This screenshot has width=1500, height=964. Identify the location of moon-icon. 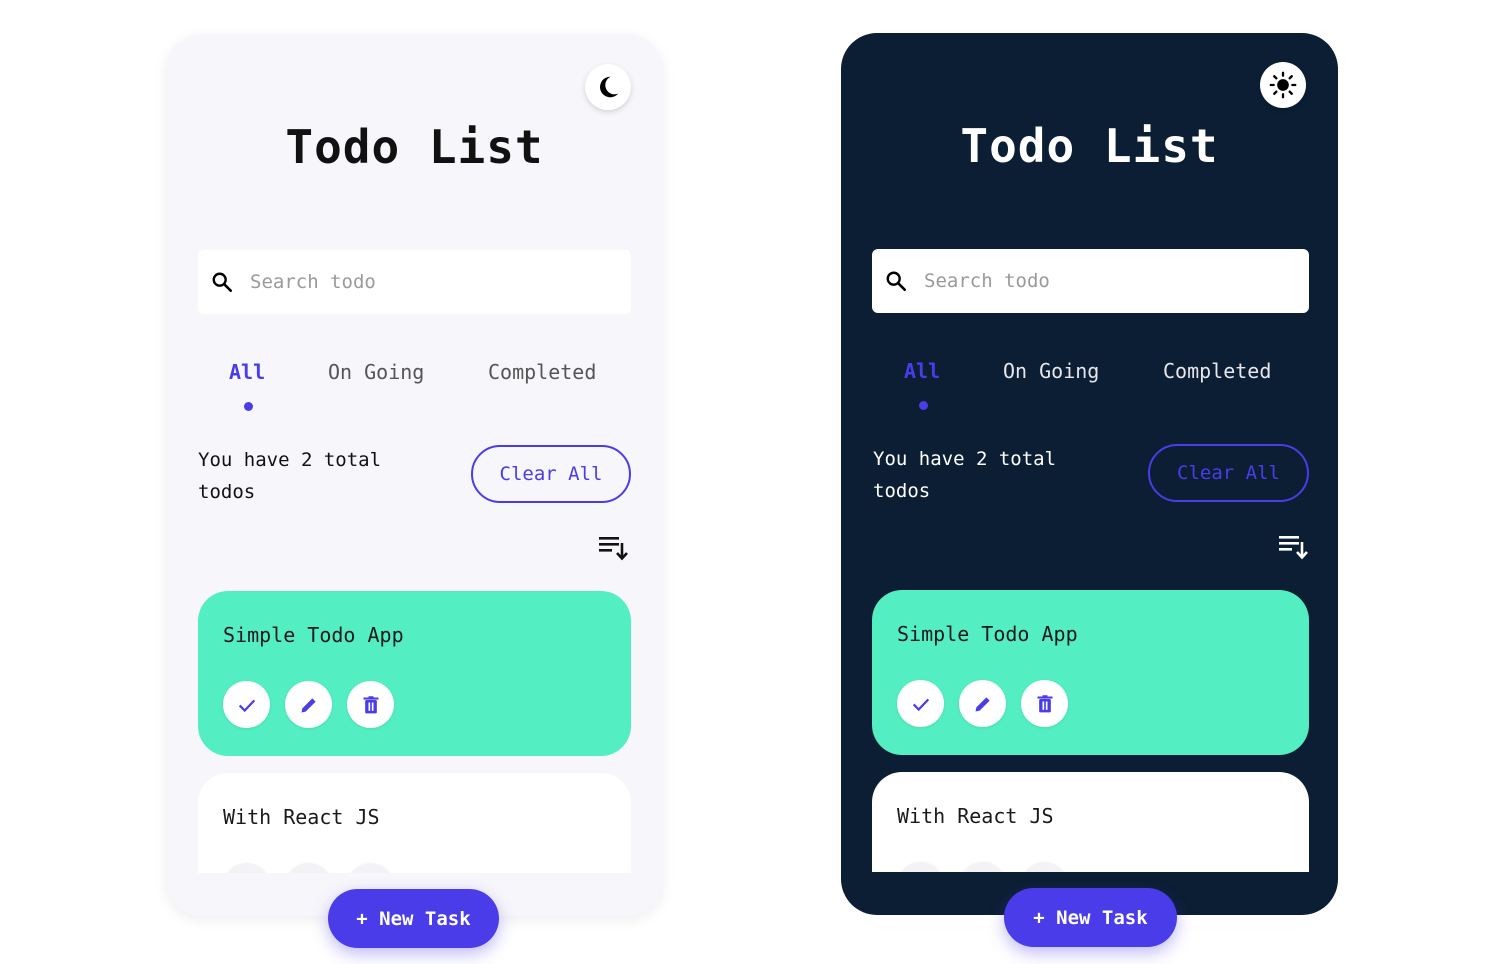
(609, 87).